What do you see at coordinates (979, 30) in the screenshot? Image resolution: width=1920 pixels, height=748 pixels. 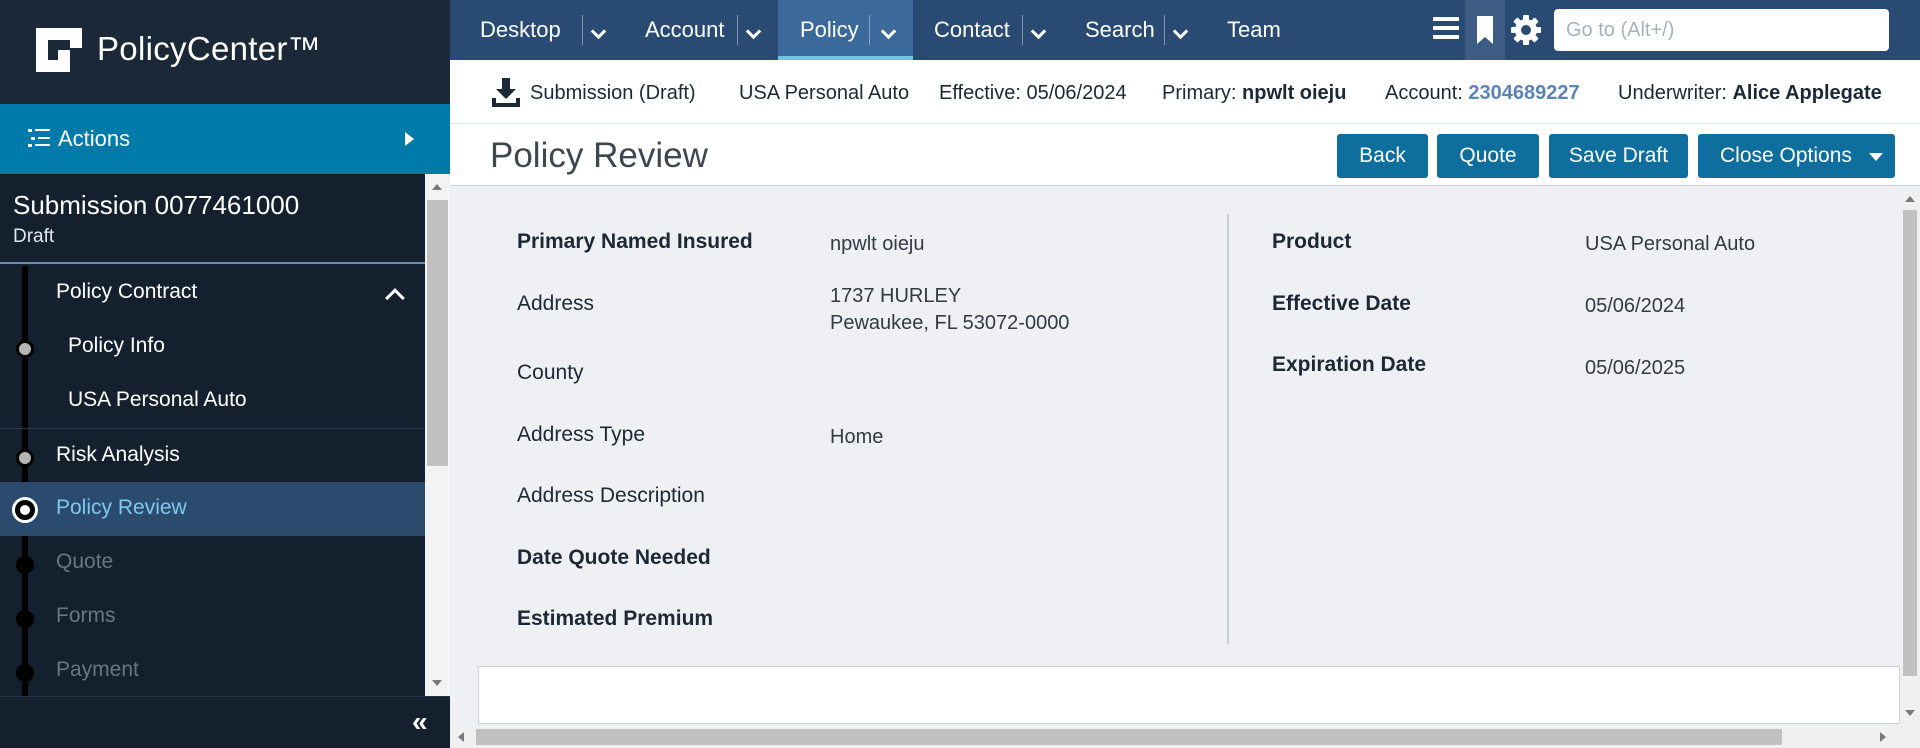 I see `tab-contact: Contact` at bounding box center [979, 30].